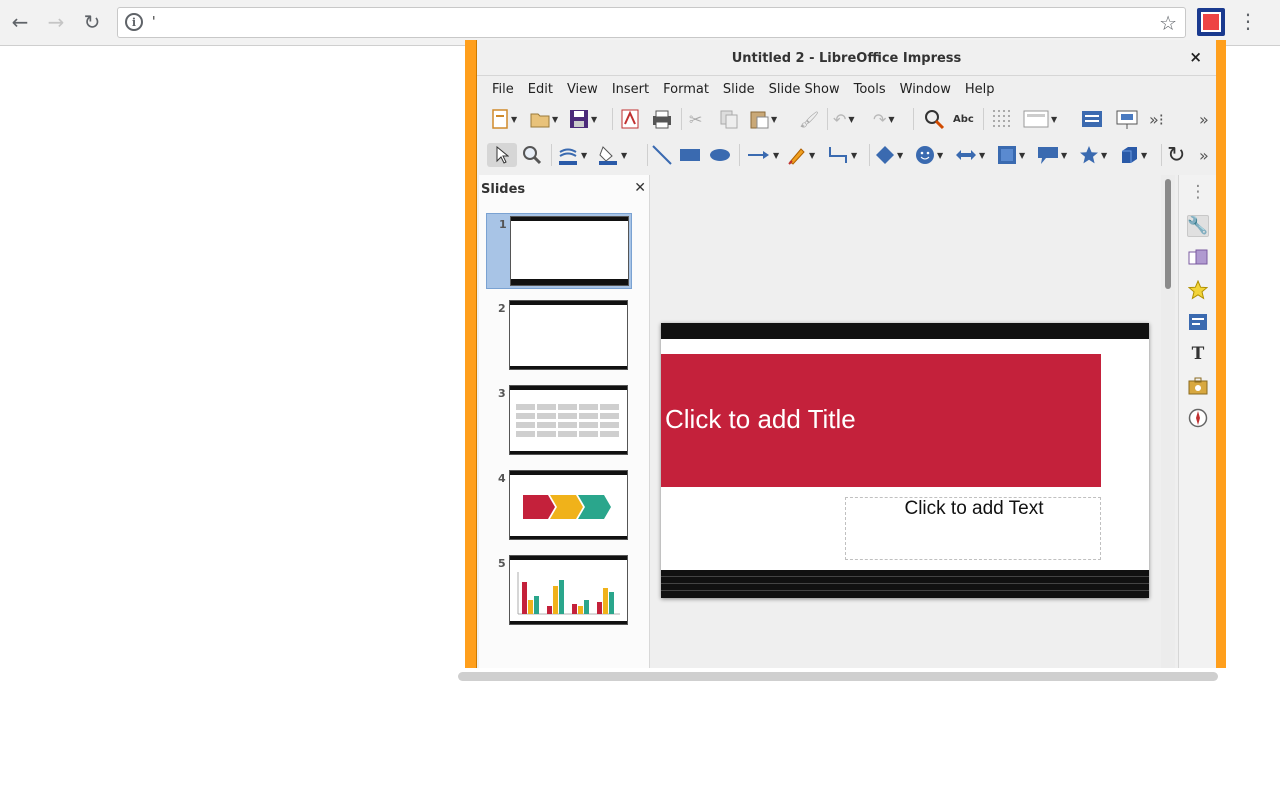 The height and width of the screenshot is (800, 1280). Describe the element at coordinates (1198, 322) in the screenshot. I see `master-slides-icon` at that location.